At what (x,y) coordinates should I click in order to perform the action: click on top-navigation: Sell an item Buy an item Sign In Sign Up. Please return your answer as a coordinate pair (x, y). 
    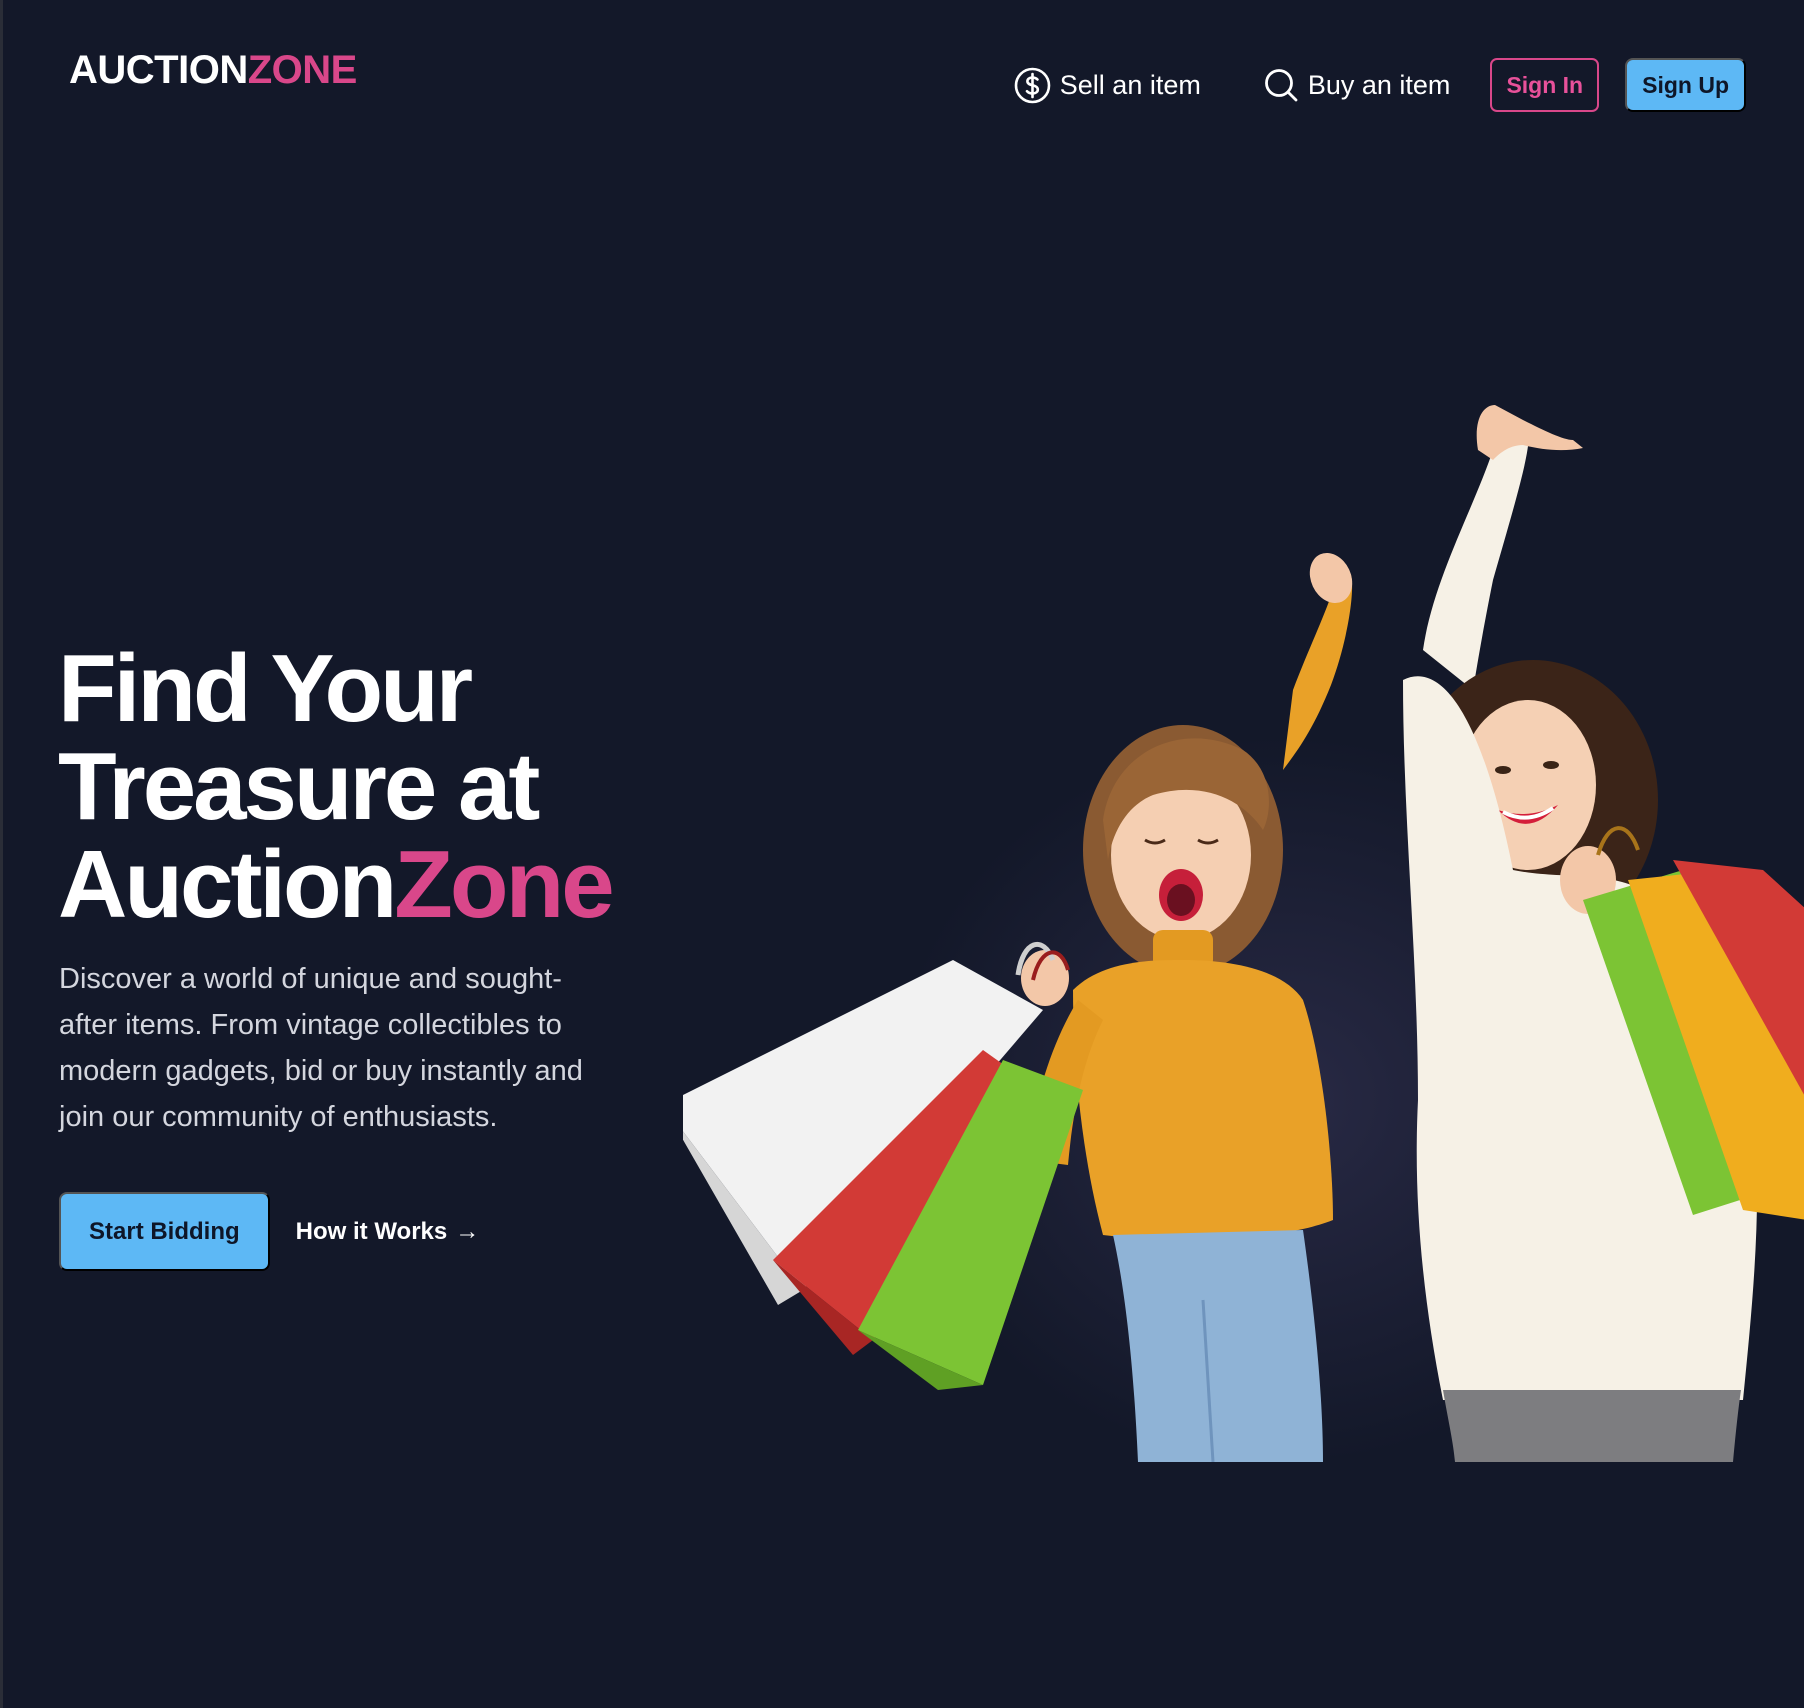
    Looking at the image, I should click on (1380, 85).